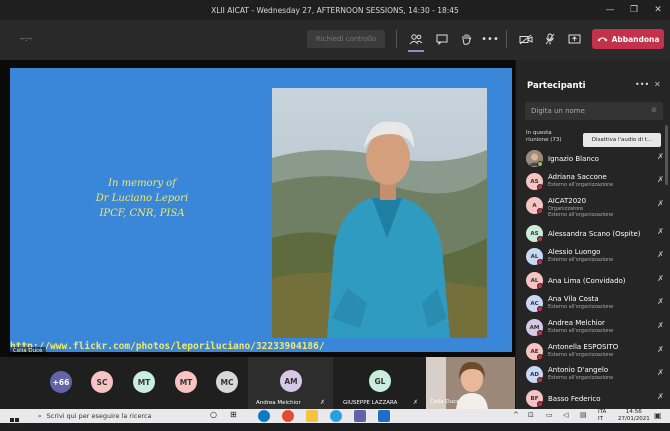 The height and width of the screenshot is (431, 670). I want to click on participant-row: BF Basso Federico ✗, so click(596, 399).